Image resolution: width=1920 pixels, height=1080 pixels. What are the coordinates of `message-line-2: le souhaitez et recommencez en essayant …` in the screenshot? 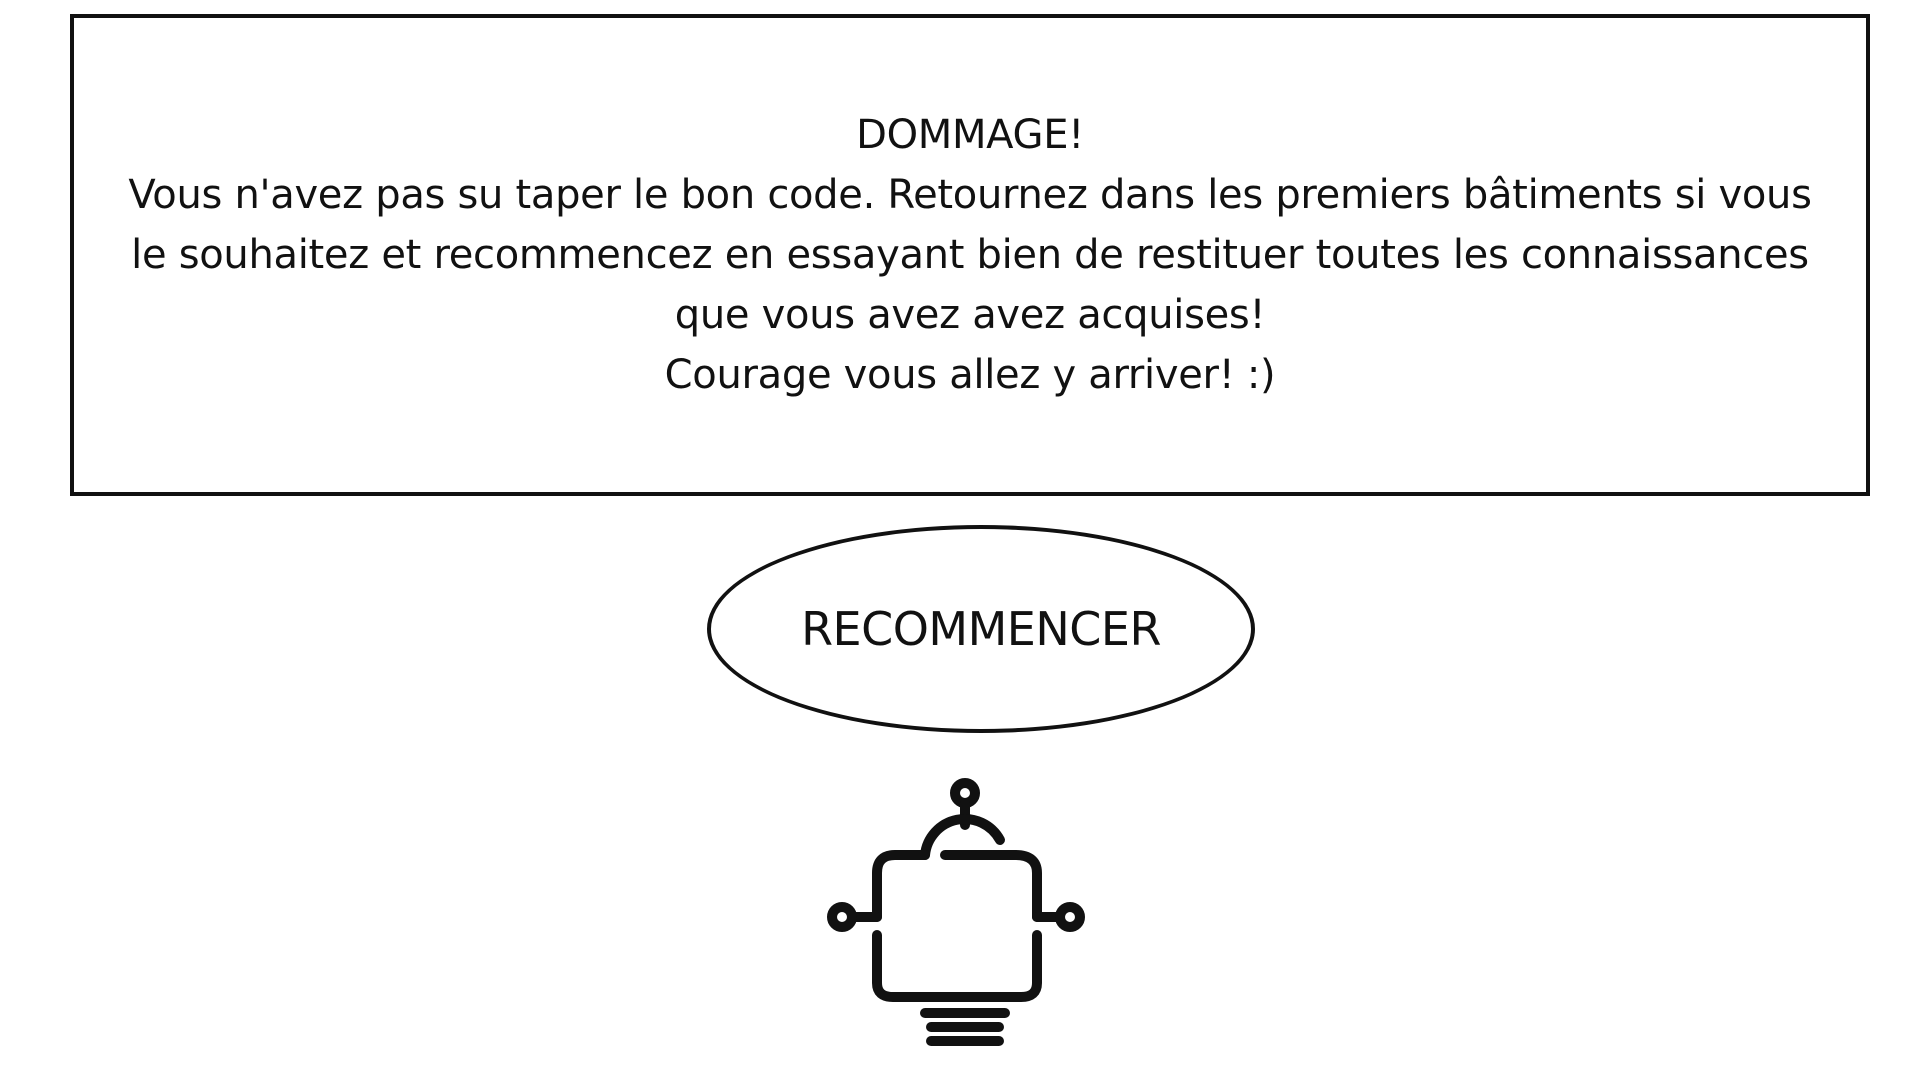 It's located at (970, 255).